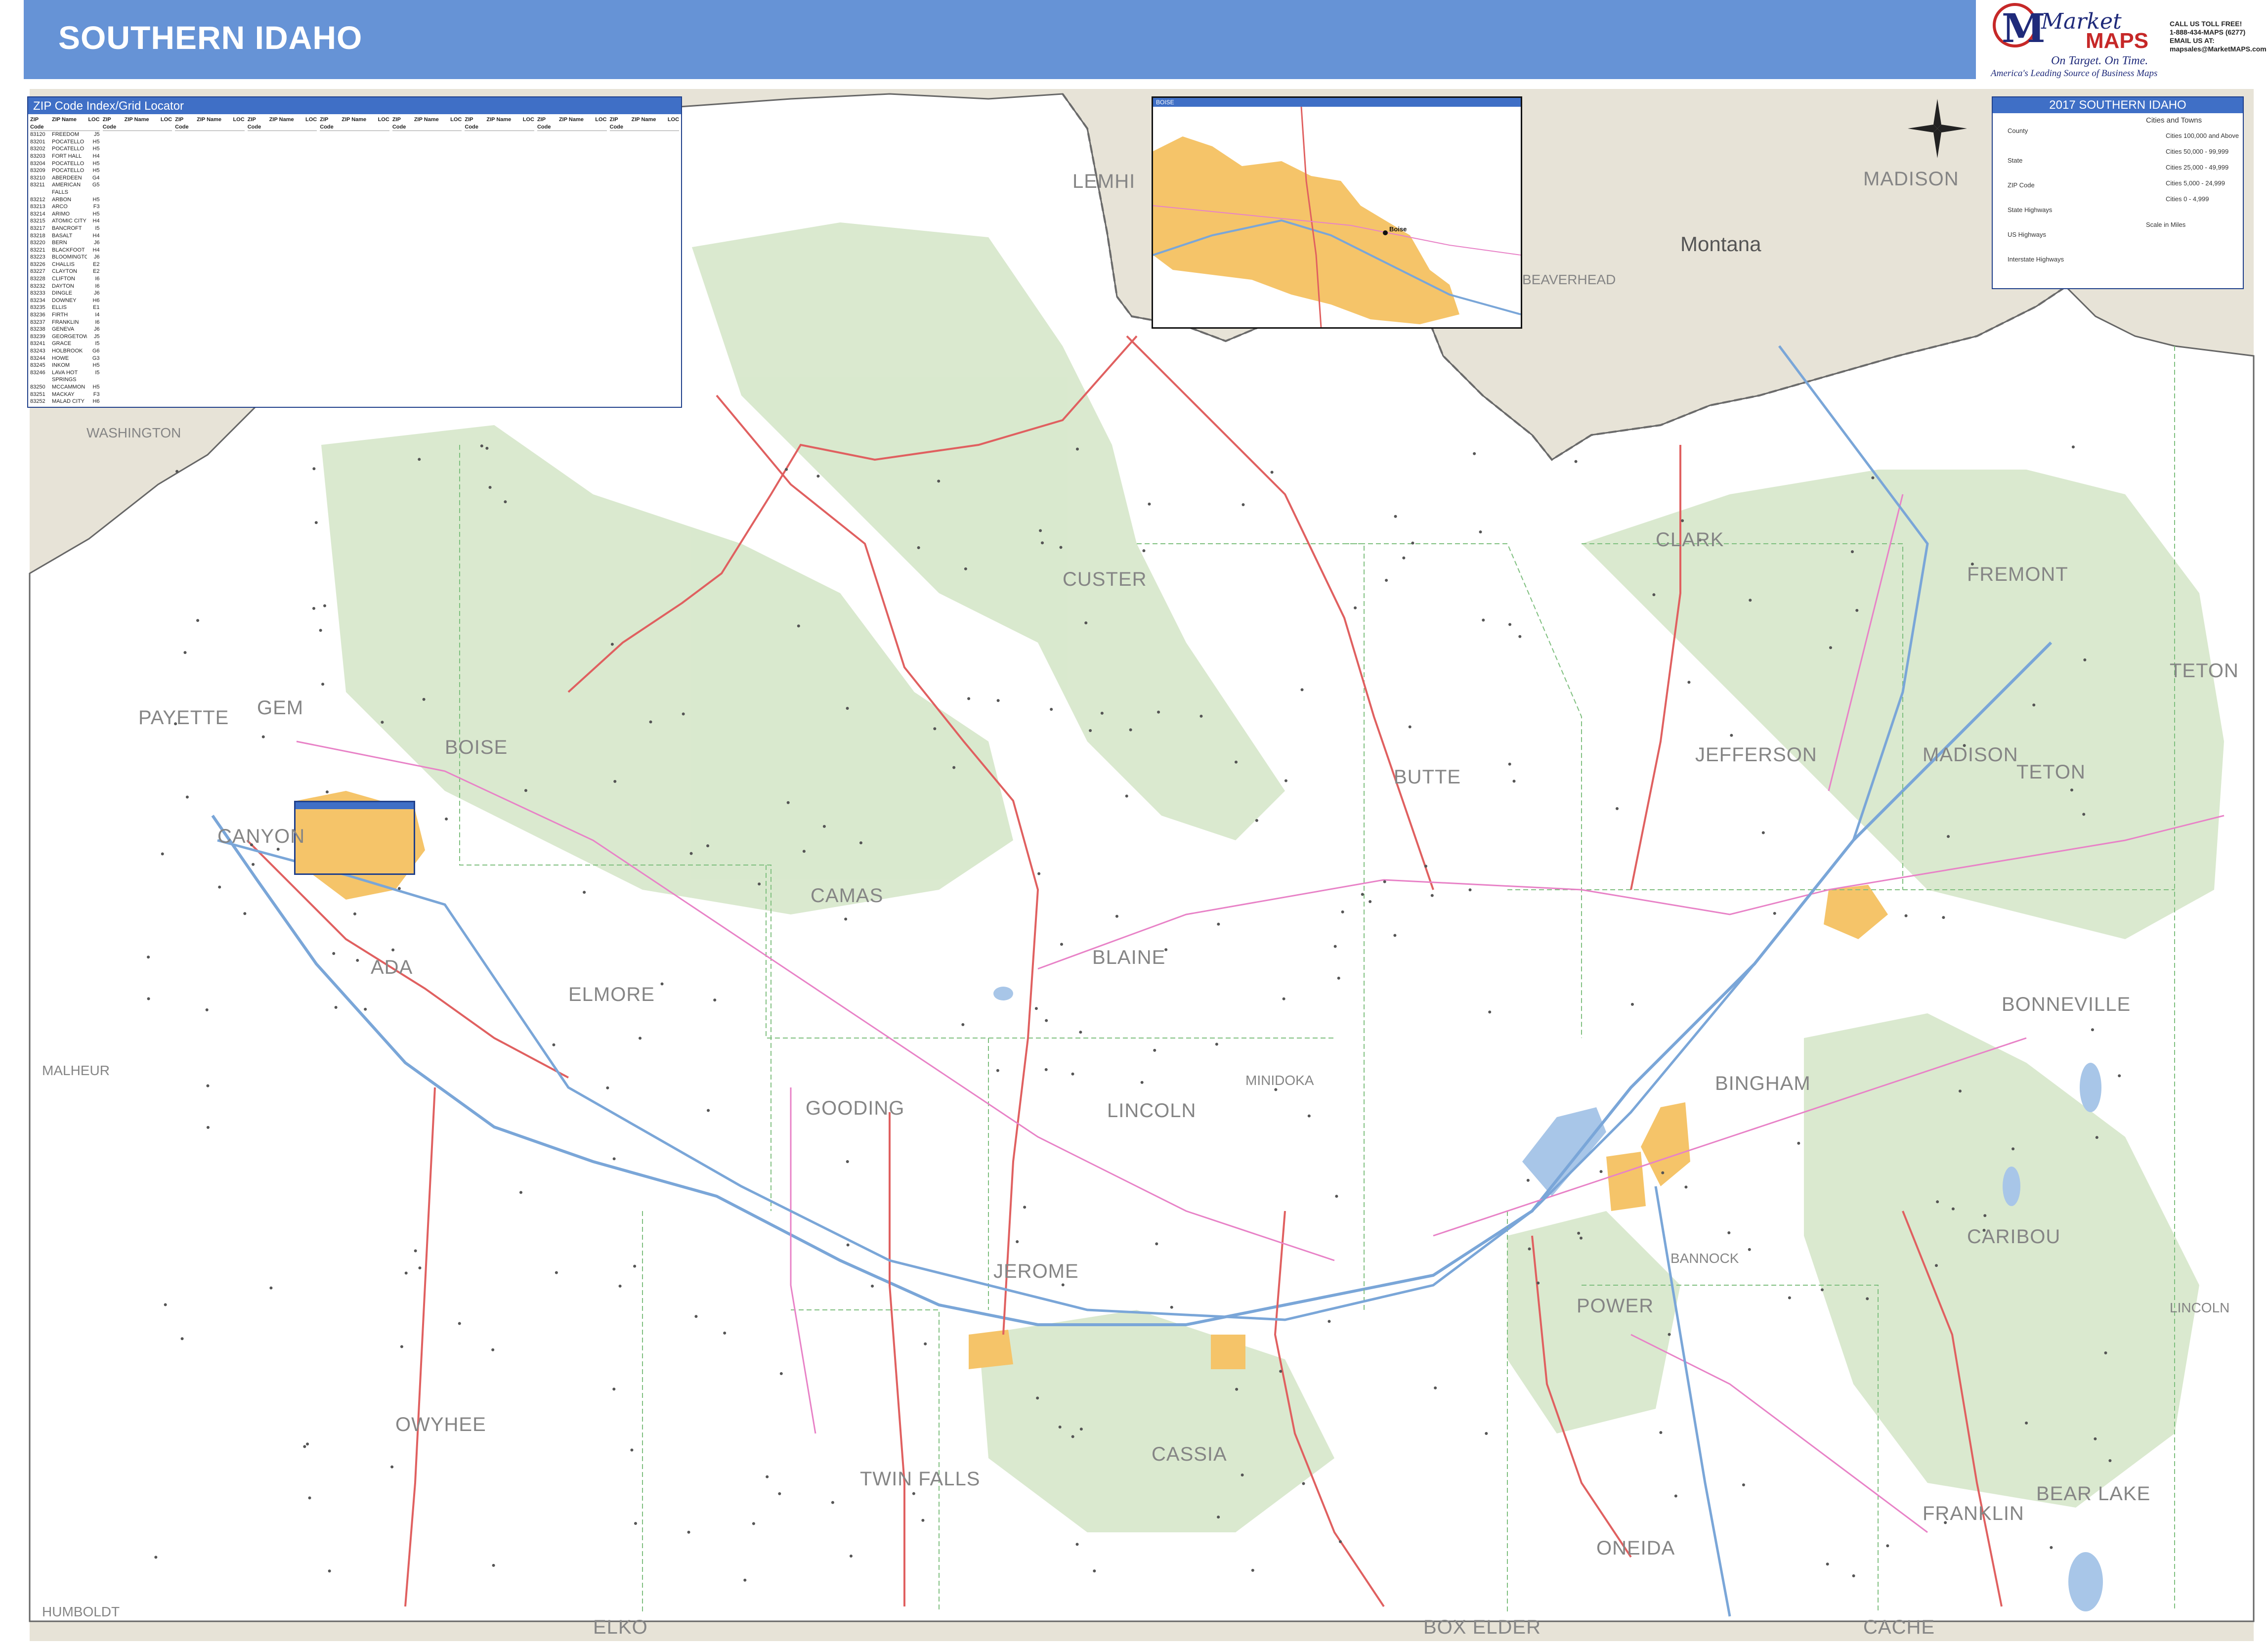 The height and width of the screenshot is (1647, 2268). I want to click on county-label: FREMONT, so click(2017, 574).